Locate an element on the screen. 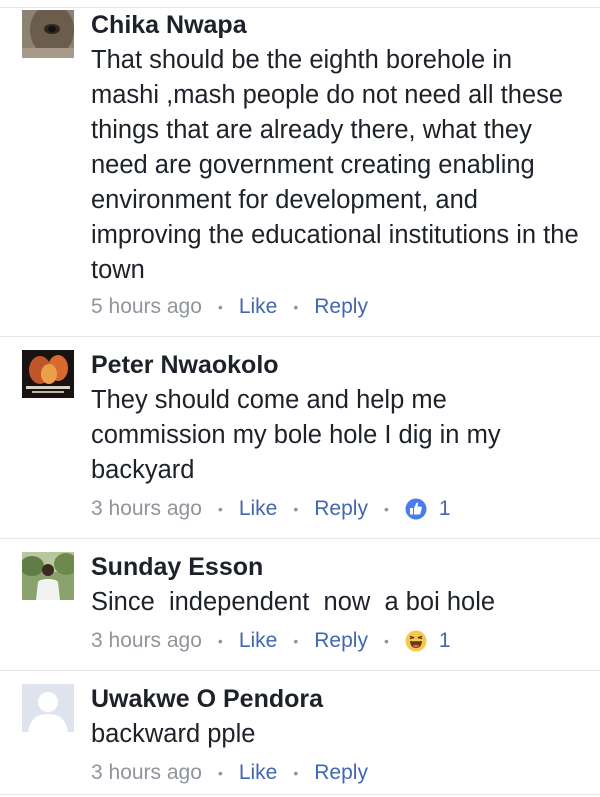 This screenshot has height=797, width=600. comment-text: Since independent now a boi hole is located at coordinates (293, 602).